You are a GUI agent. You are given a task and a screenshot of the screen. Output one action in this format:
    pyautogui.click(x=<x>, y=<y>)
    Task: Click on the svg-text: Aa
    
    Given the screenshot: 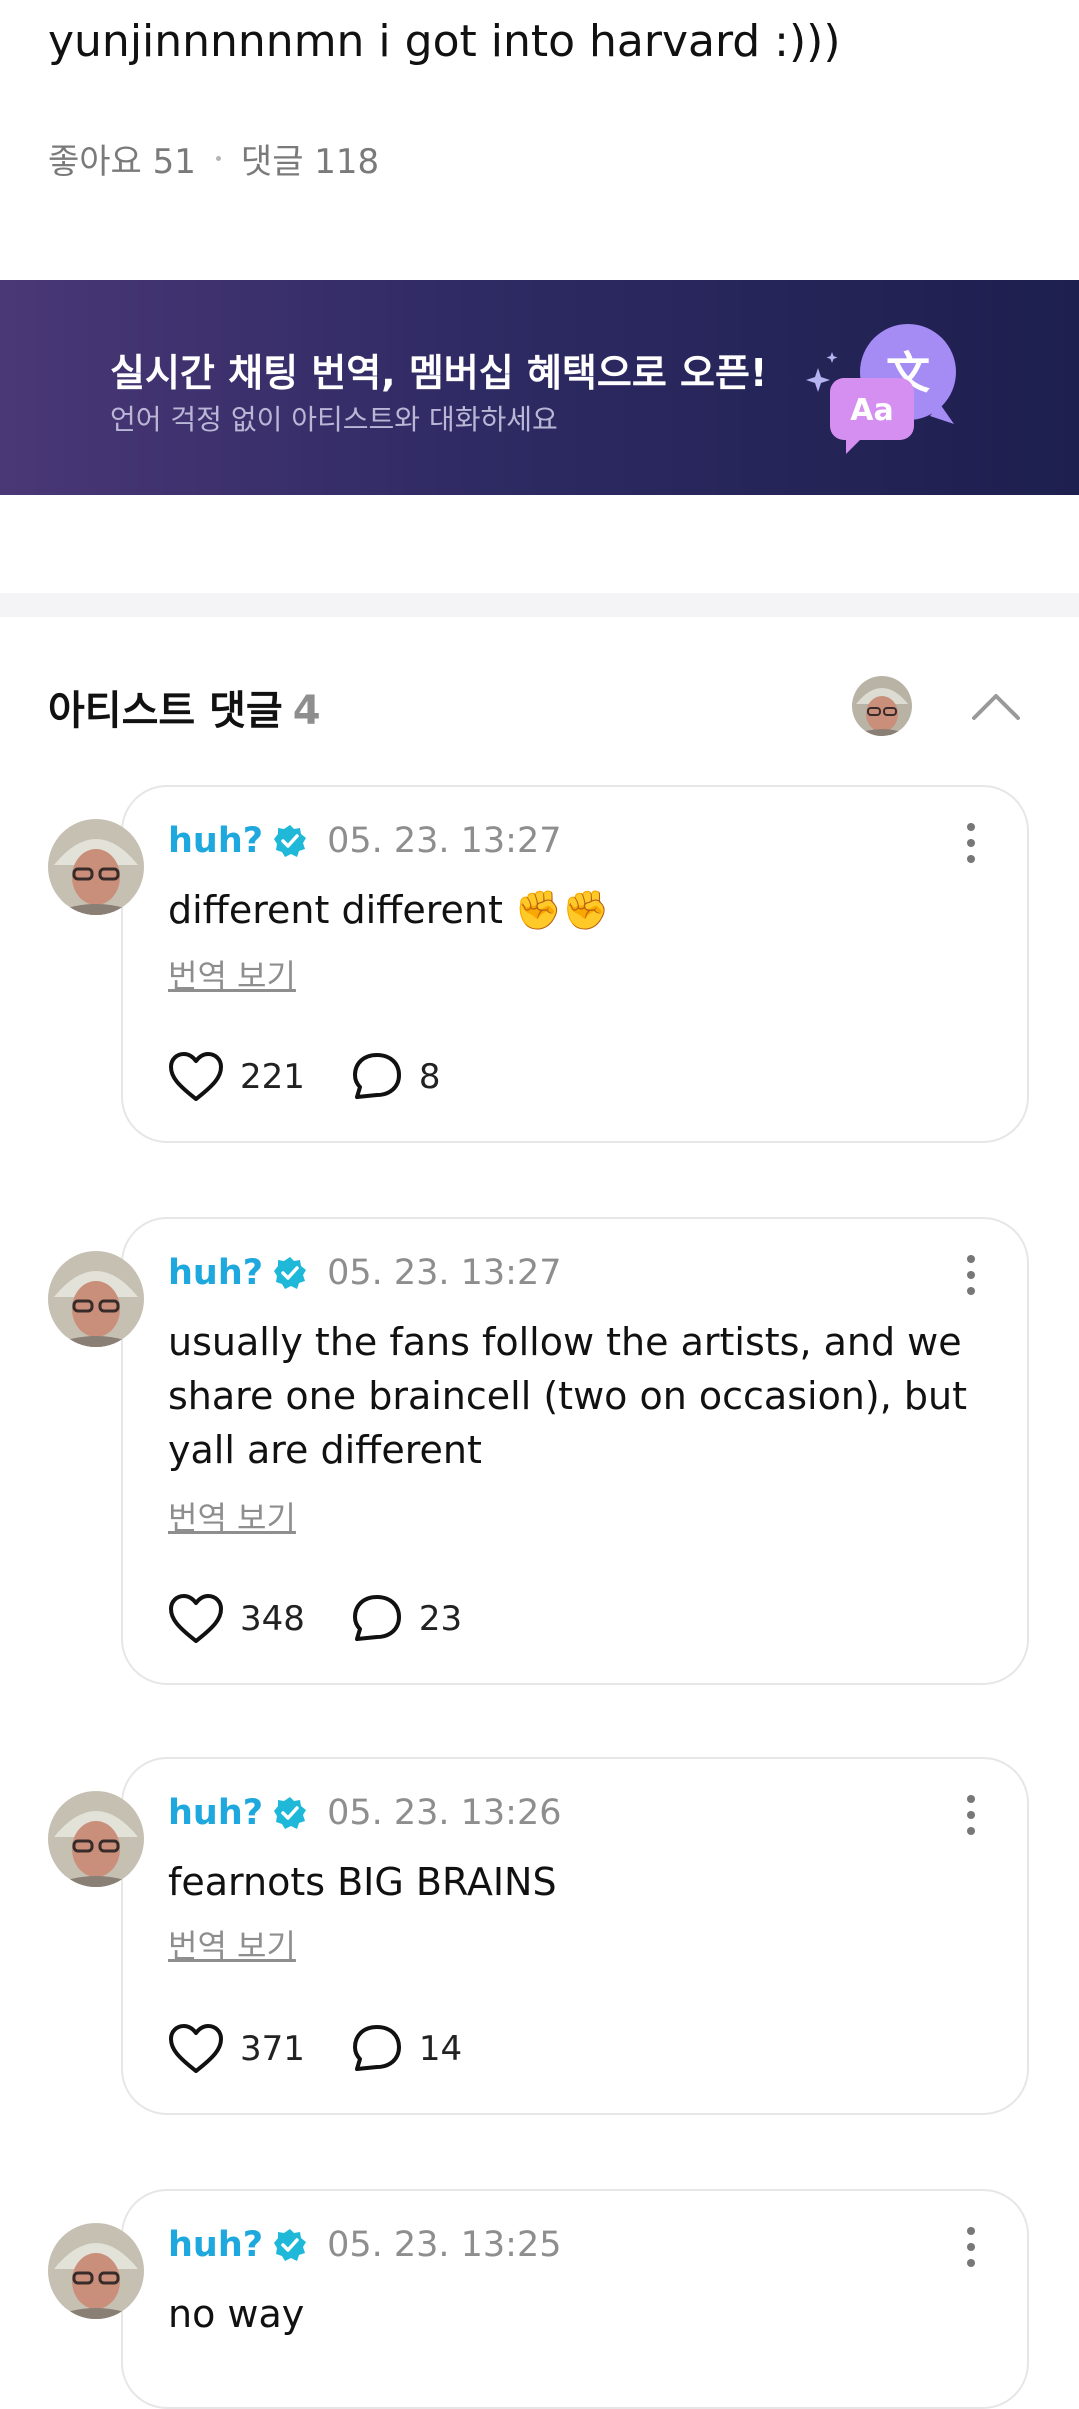 What is the action you would take?
    pyautogui.click(x=871, y=410)
    